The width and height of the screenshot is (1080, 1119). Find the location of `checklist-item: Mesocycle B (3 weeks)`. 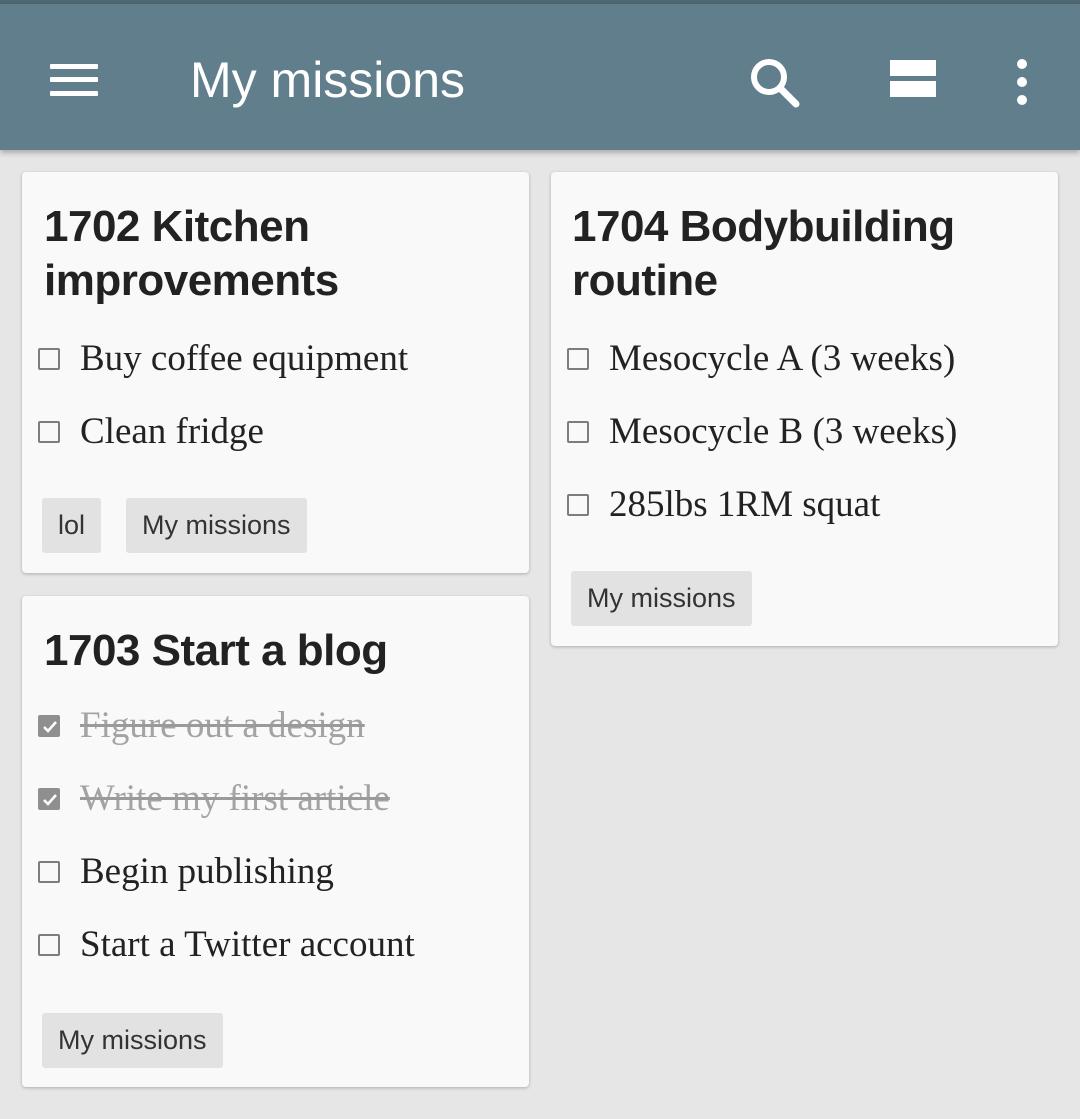

checklist-item: Mesocycle B (3 weeks) is located at coordinates (807, 435).